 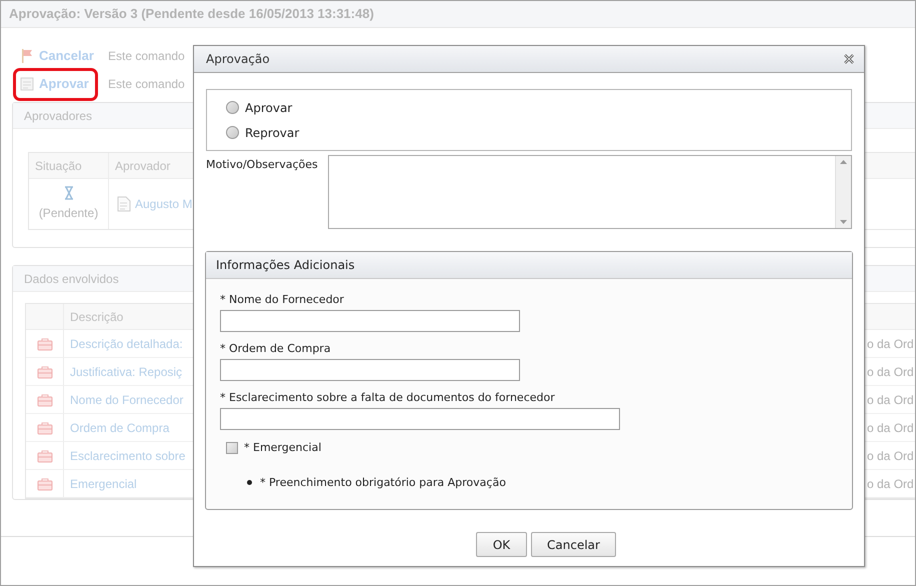 I want to click on dialog-button: OK, so click(x=501, y=544).